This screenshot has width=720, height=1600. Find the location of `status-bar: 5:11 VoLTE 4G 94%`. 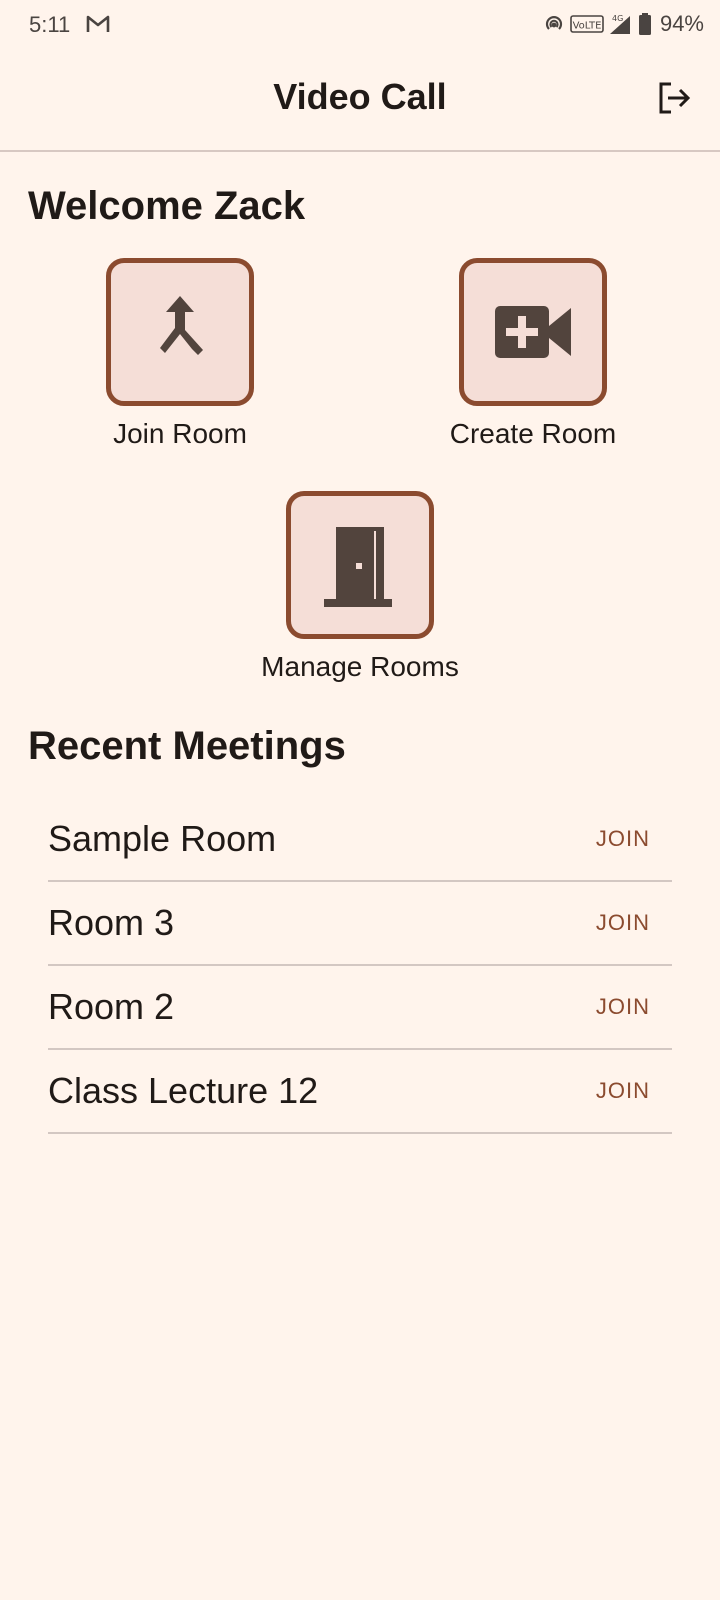

status-bar: 5:11 VoLTE 4G 94% is located at coordinates (360, 25).